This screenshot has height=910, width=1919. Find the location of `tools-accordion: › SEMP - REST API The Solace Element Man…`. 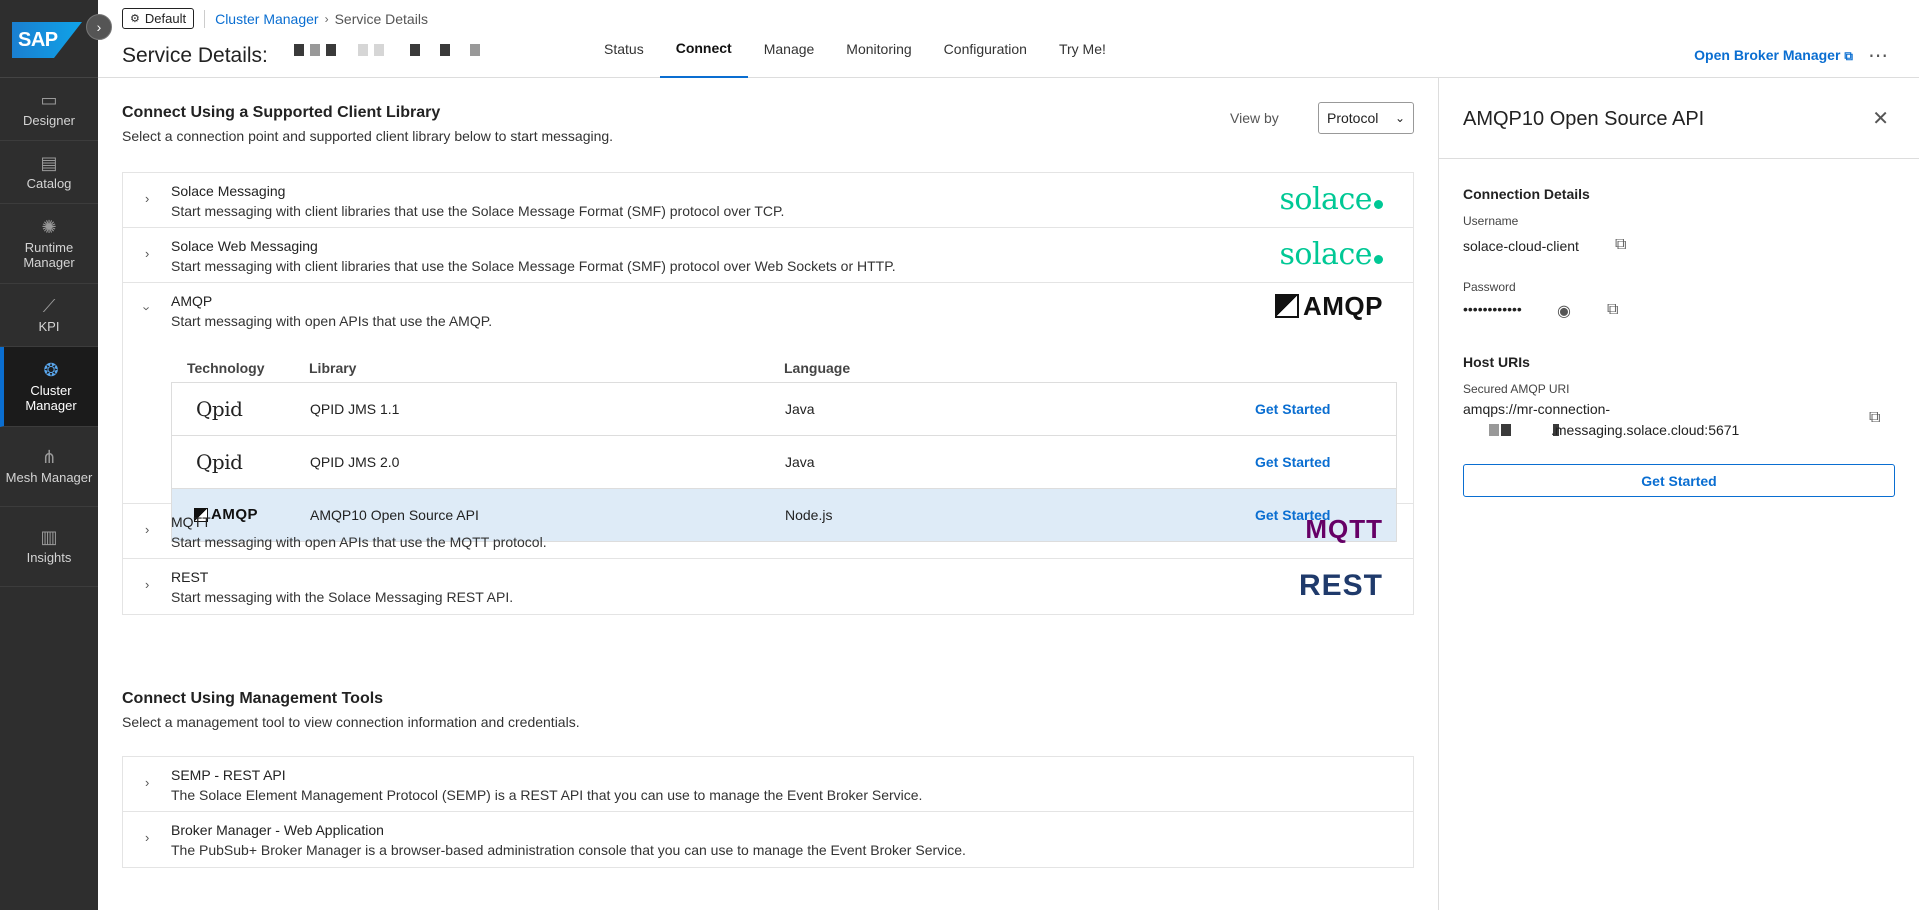

tools-accordion: › SEMP - REST API The Solace Element Man… is located at coordinates (768, 812).